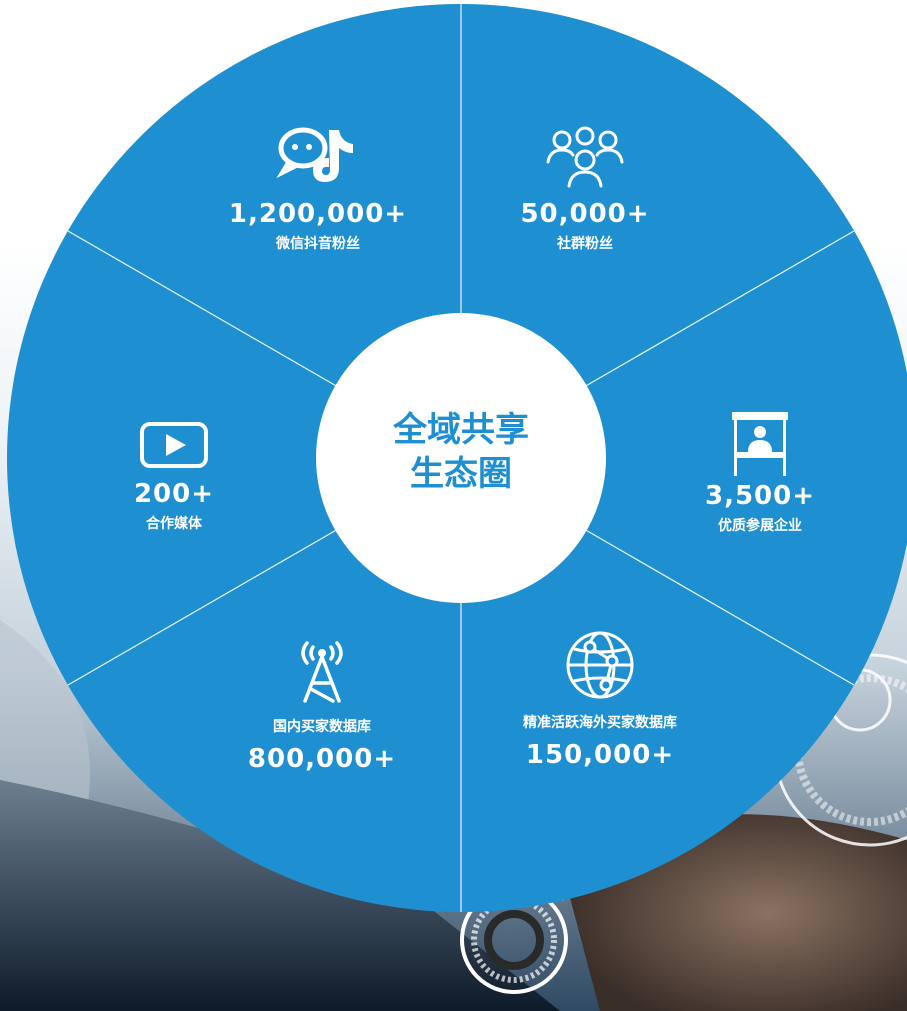 This screenshot has height=1011, width=907. Describe the element at coordinates (318, 244) in the screenshot. I see `stat-label: 微信抖音粉丝` at that location.